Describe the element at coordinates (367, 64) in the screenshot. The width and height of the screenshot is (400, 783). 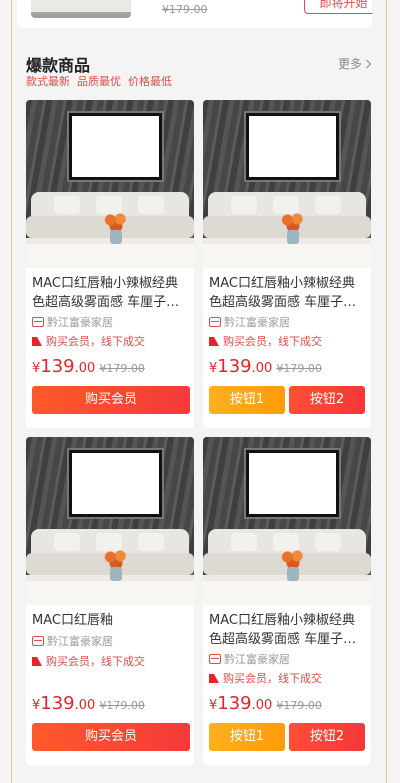
I see `chevron-right-icon` at that location.